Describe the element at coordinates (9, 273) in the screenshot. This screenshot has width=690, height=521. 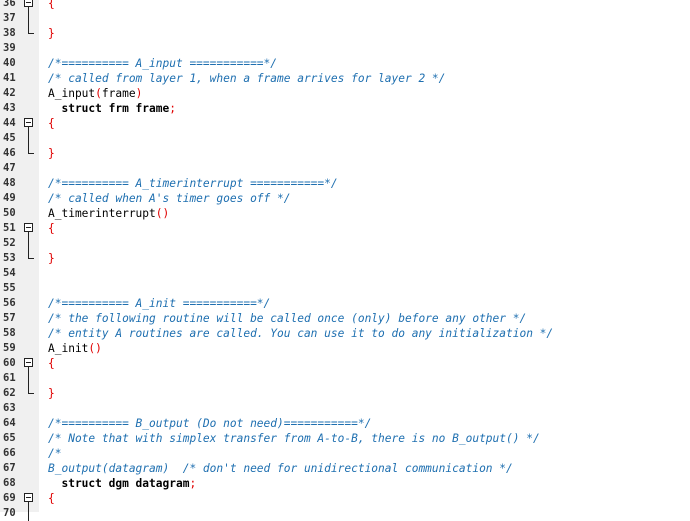
I see `line-number: 54` at that location.